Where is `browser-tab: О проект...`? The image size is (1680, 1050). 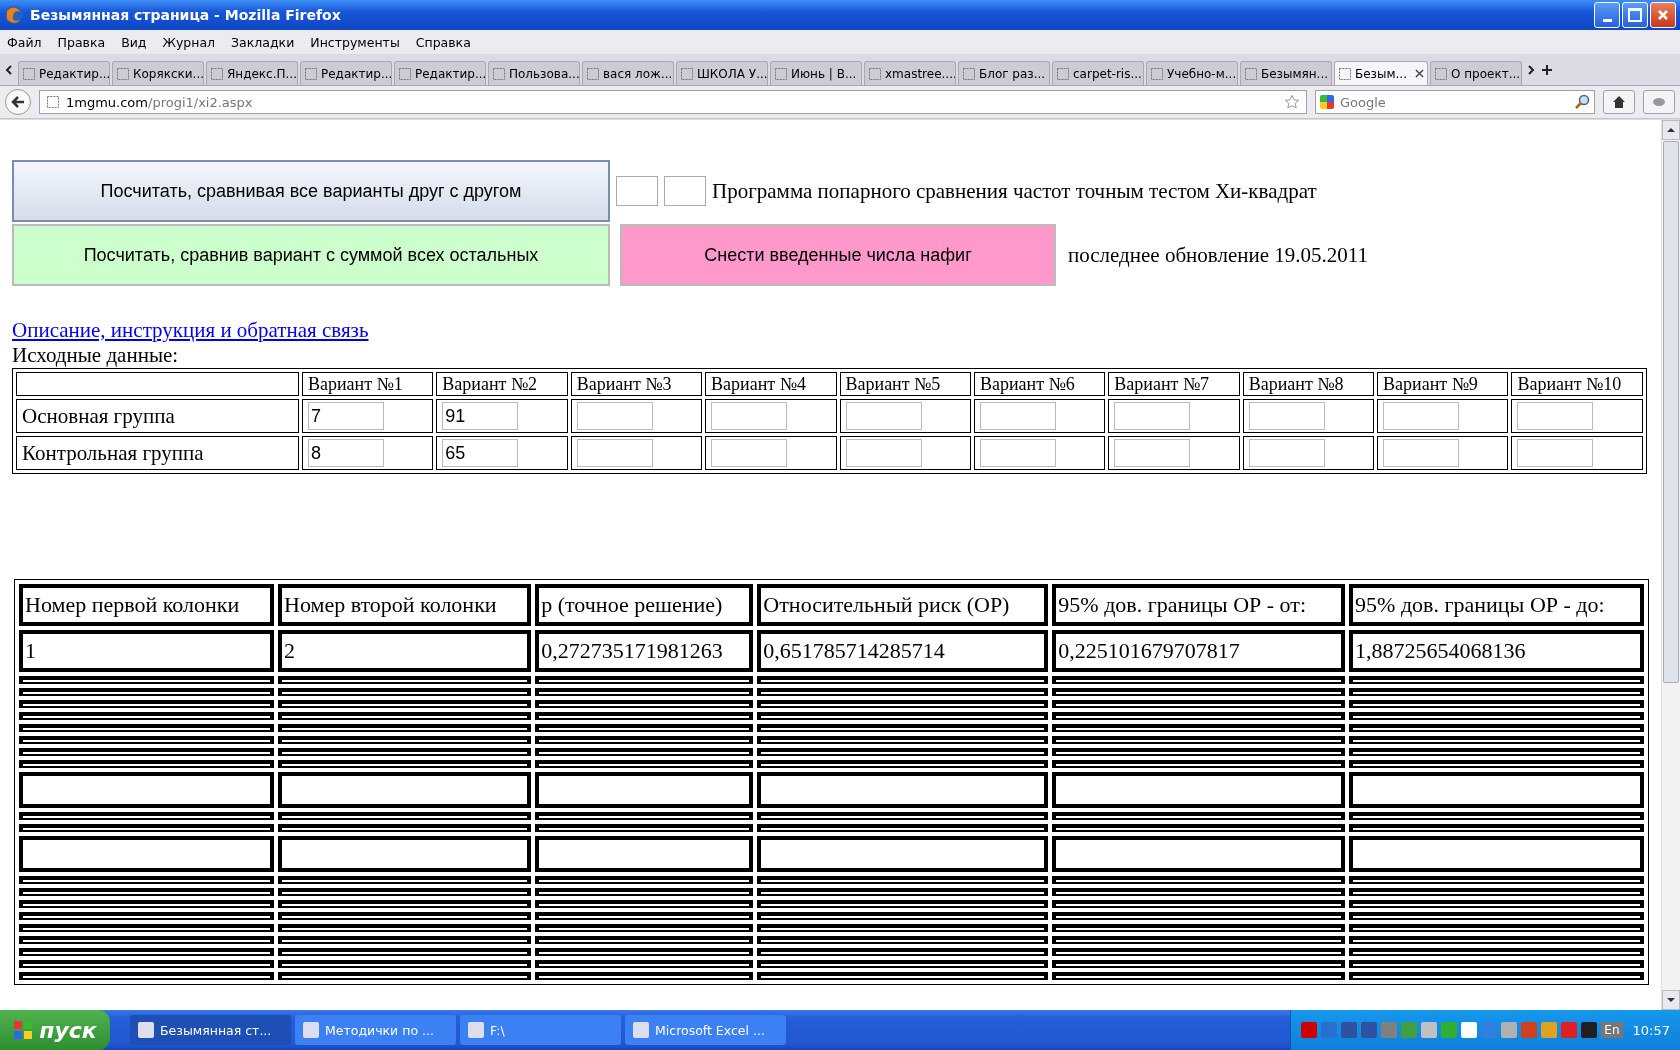
browser-tab: О проект... is located at coordinates (1476, 73).